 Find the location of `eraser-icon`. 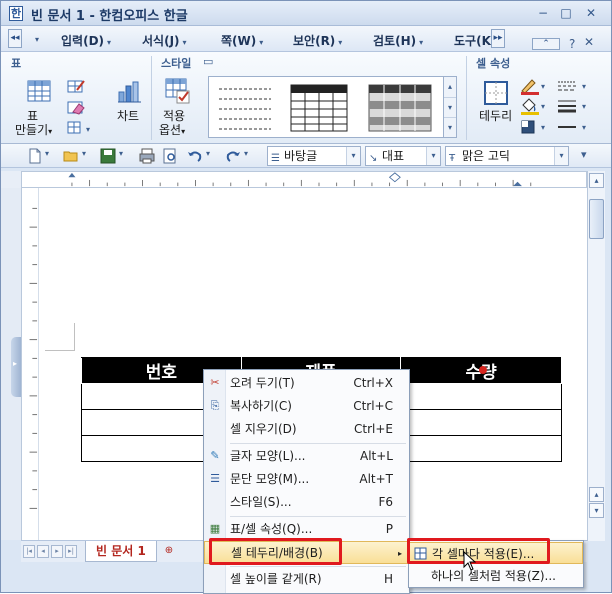

eraser-icon is located at coordinates (76, 107).